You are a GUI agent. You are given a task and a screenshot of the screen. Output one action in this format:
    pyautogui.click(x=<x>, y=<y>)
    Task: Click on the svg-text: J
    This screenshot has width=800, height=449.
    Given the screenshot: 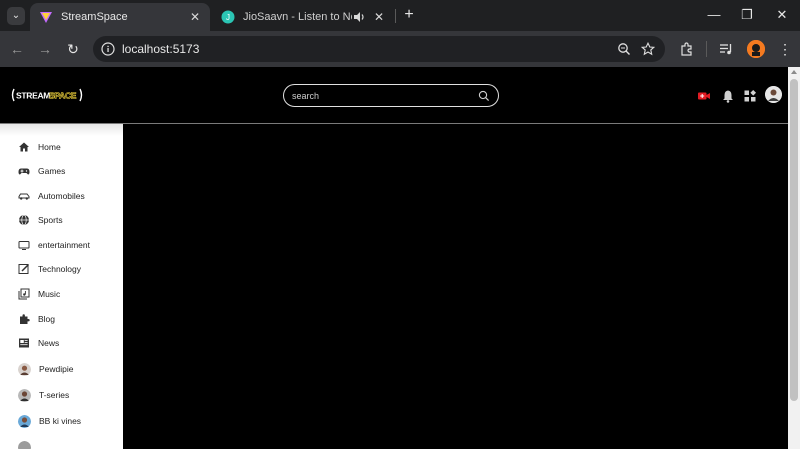 What is the action you would take?
    pyautogui.click(x=228, y=17)
    